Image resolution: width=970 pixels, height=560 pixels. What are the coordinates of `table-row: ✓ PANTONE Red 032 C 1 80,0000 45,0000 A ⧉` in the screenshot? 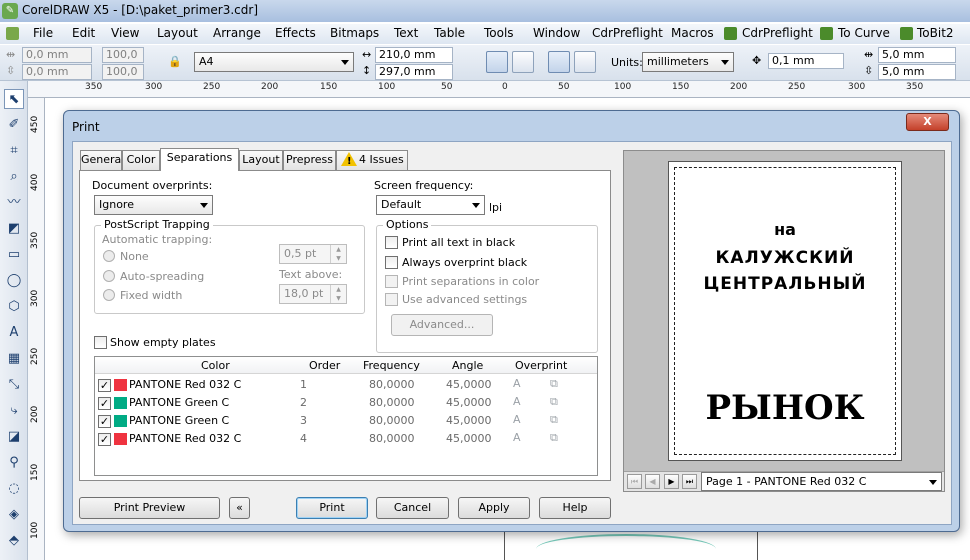 It's located at (346, 385).